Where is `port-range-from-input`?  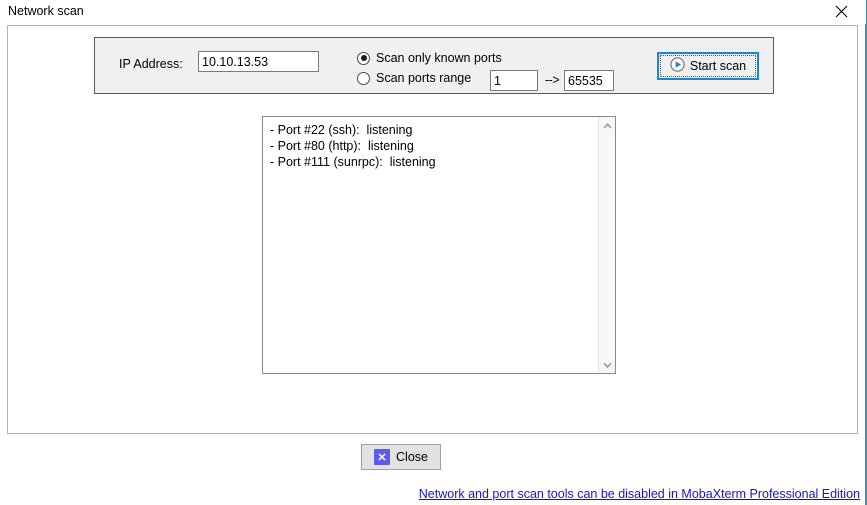
port-range-from-input is located at coordinates (514, 80).